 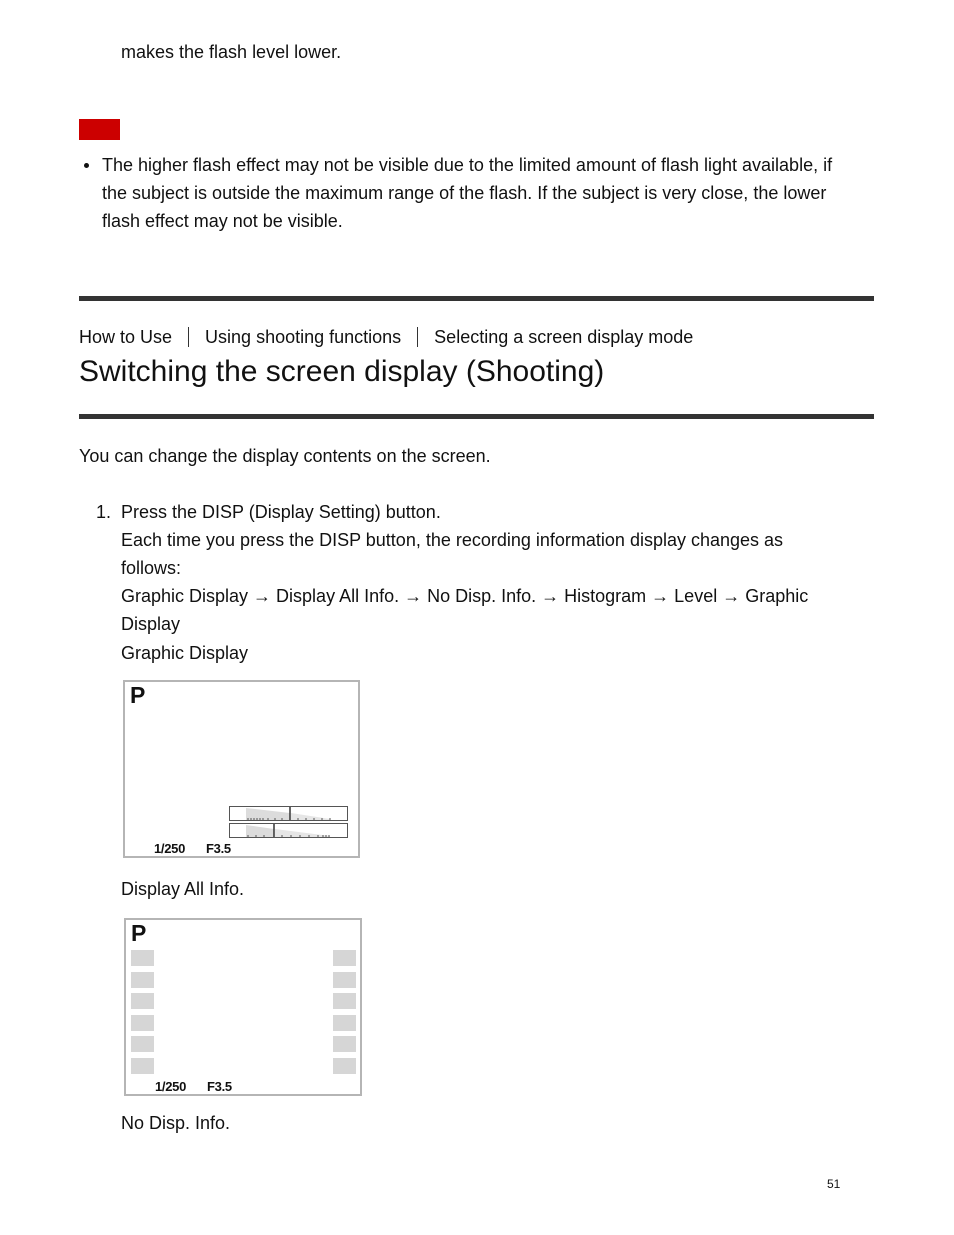 I want to click on section-divider-top, so click(x=476, y=298).